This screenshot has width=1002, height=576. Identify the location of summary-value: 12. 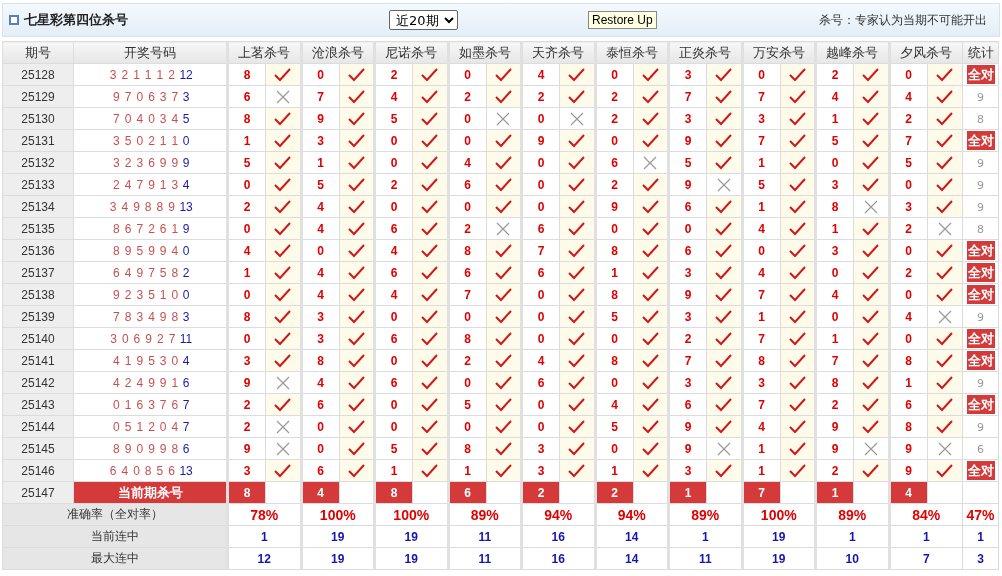
(264, 558).